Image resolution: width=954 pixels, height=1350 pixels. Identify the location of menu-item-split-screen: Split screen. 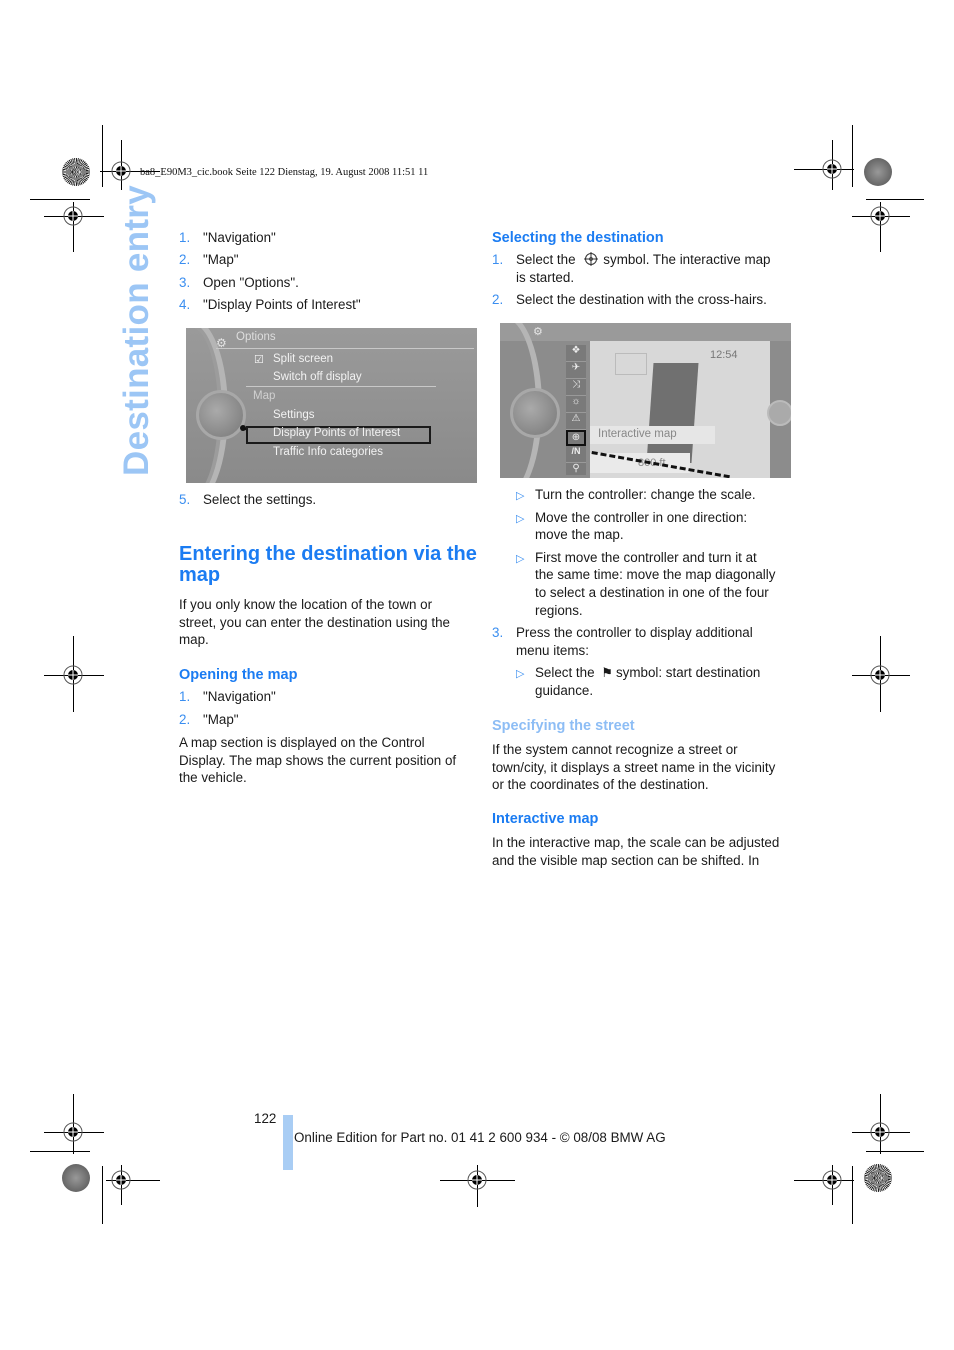
(303, 359).